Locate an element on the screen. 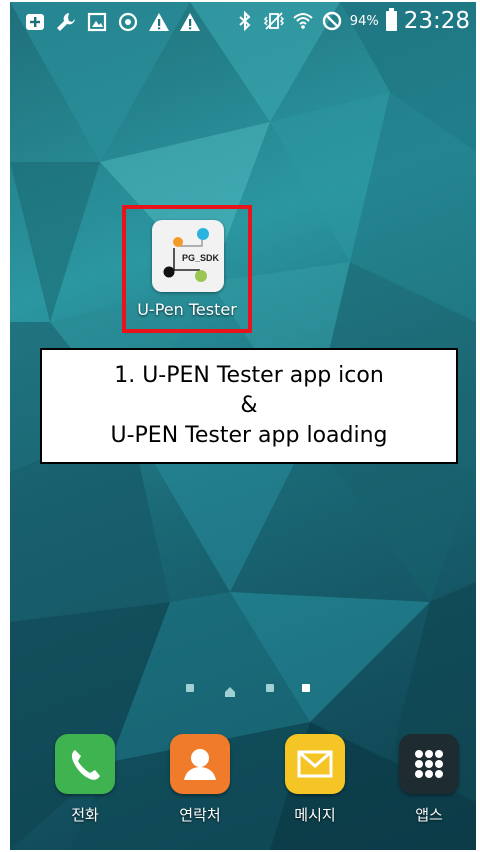  dock-label-messages: 메시지 is located at coordinates (315, 815).